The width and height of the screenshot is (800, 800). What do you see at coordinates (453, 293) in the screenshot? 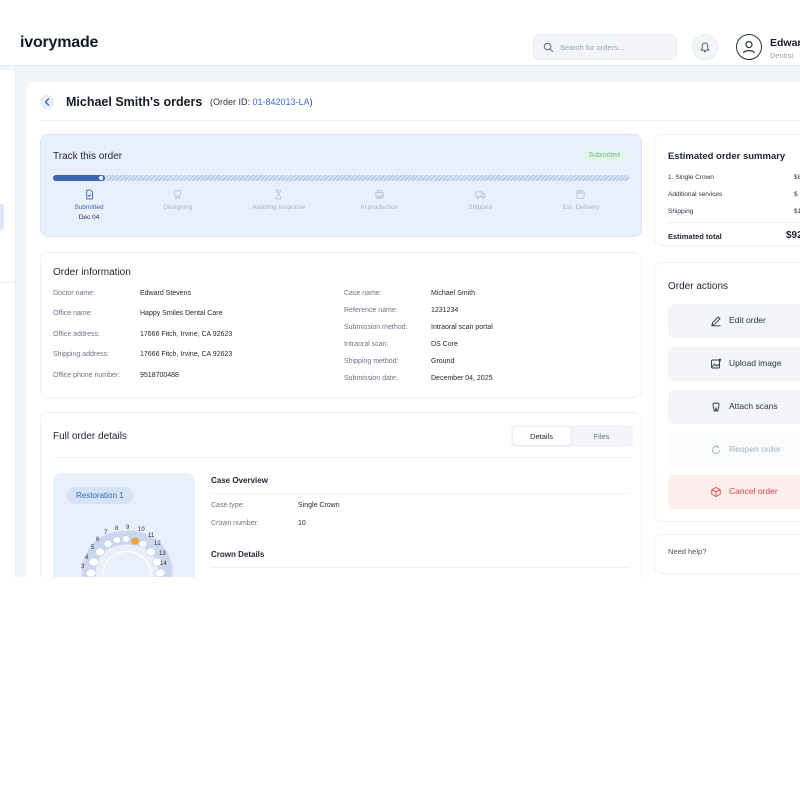
I see `info-value: Michael Smith` at bounding box center [453, 293].